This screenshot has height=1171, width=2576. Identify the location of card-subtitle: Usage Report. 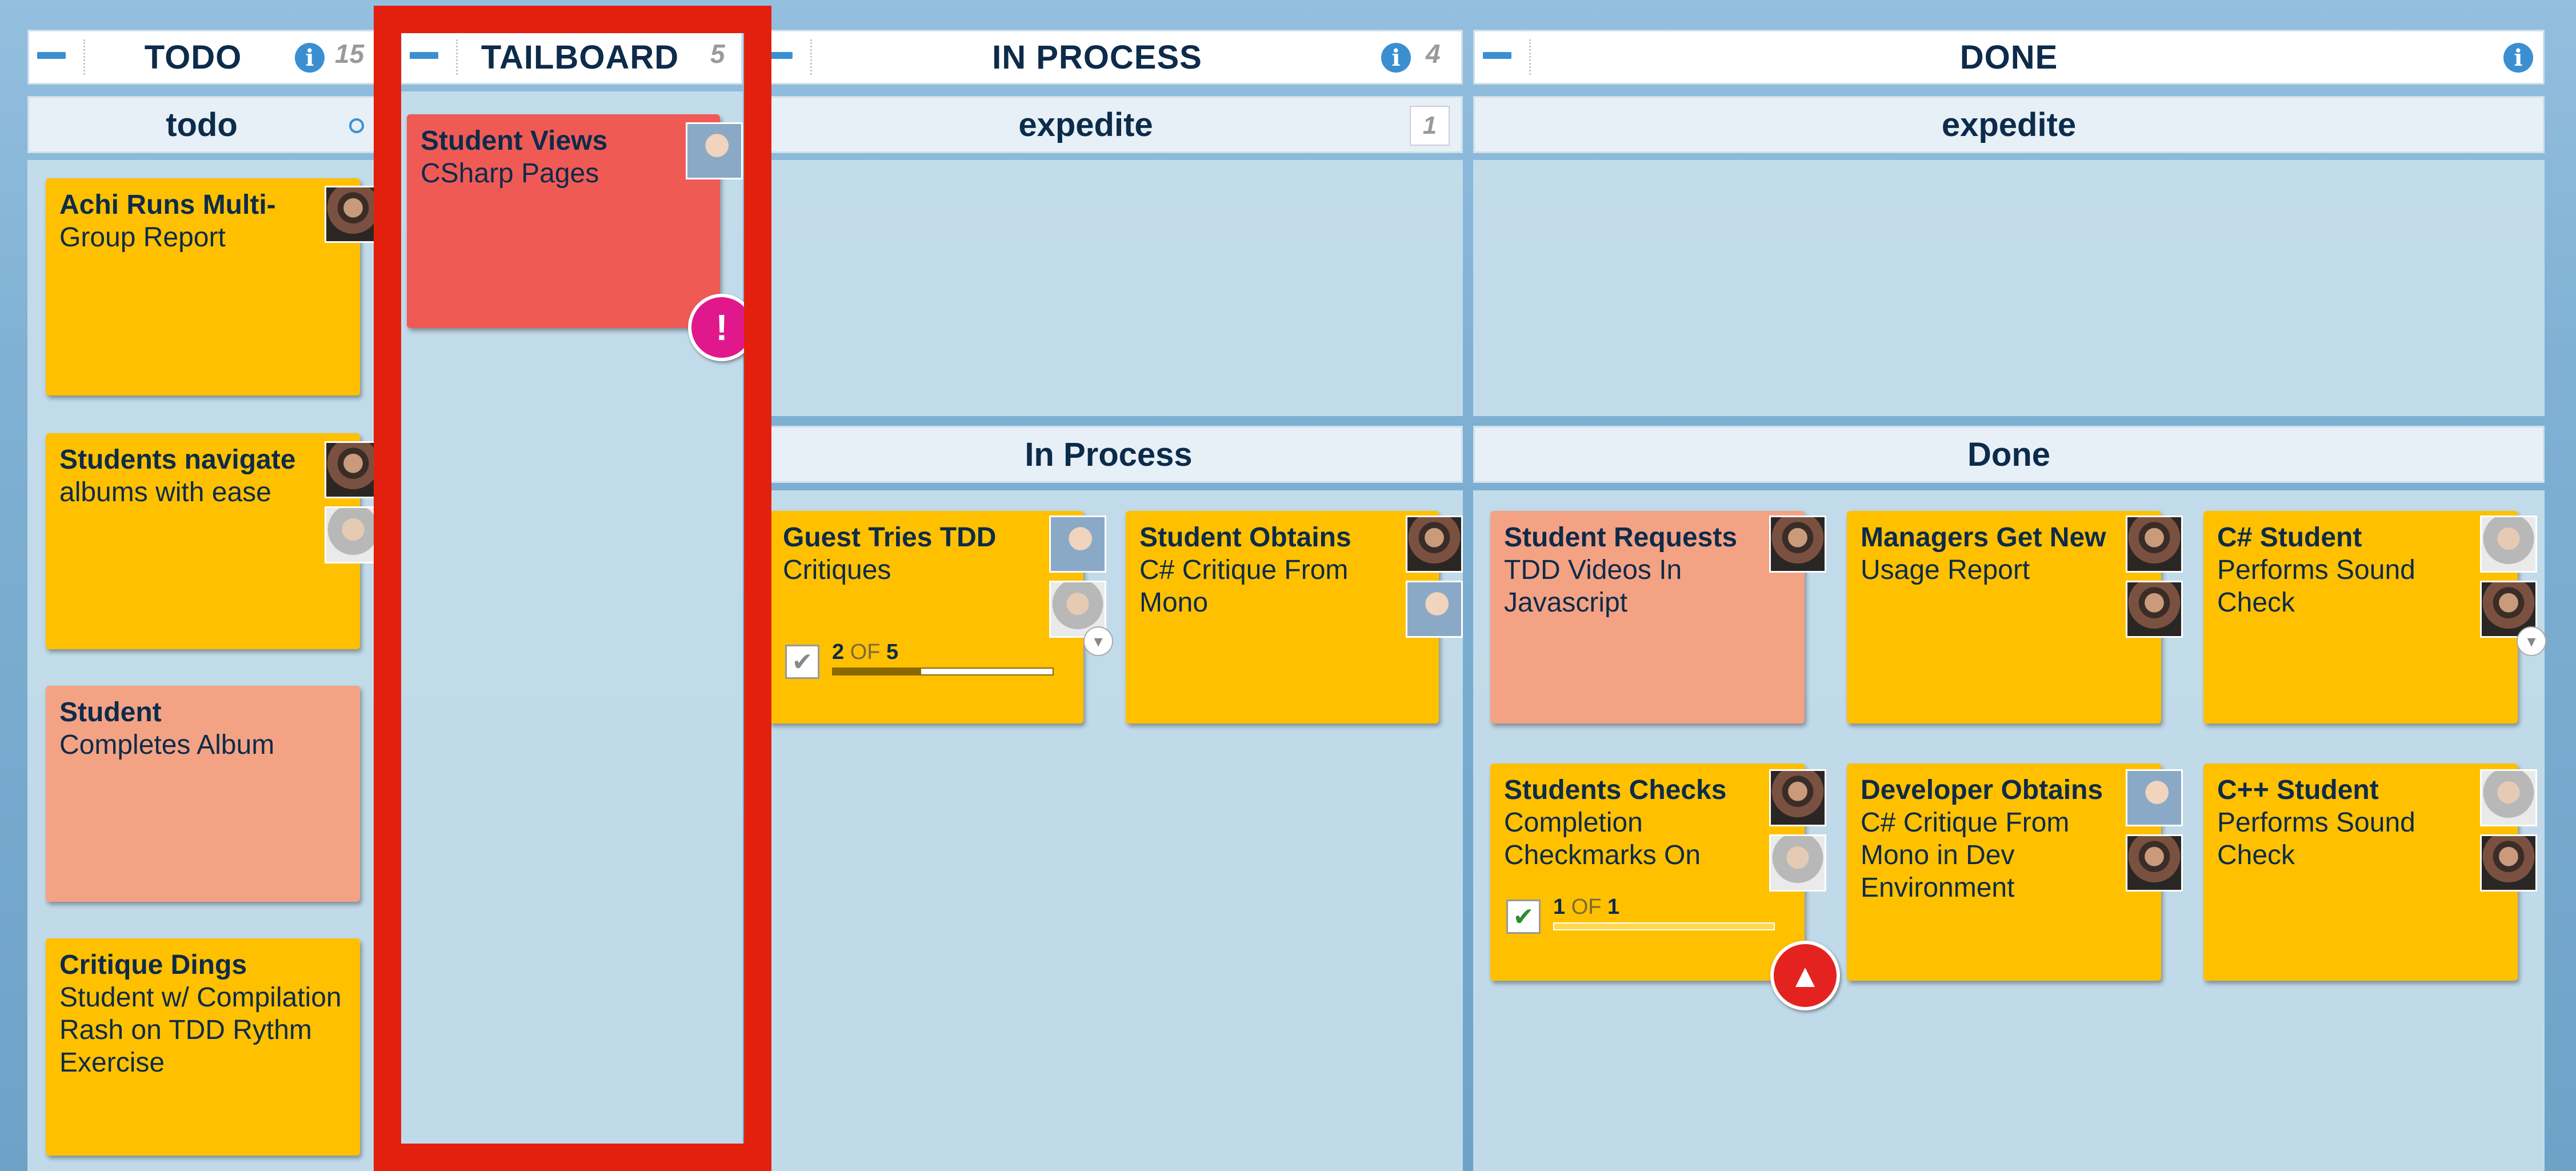
(1945, 570).